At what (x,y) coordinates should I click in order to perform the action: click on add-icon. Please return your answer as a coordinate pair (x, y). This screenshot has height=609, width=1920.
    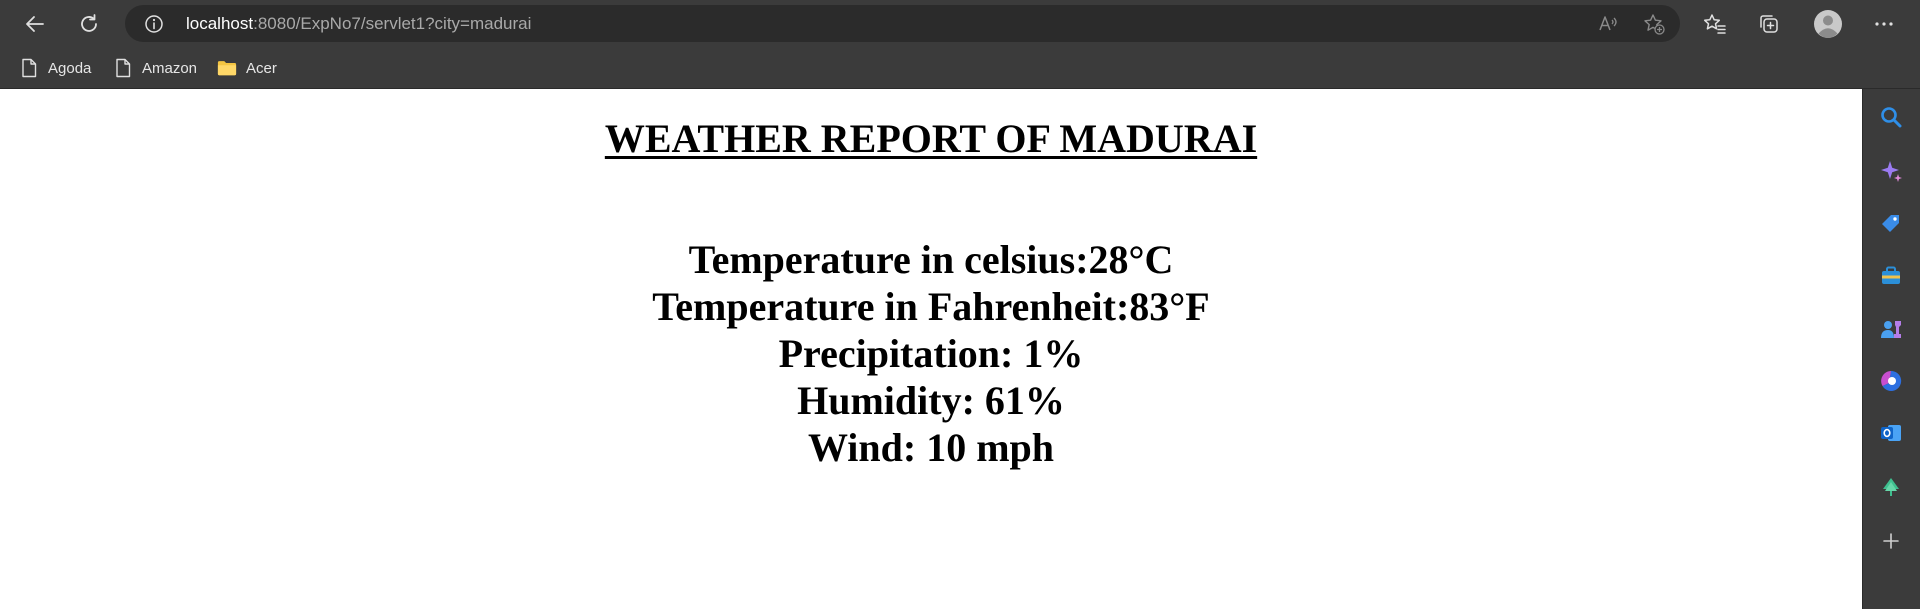
    Looking at the image, I should click on (1891, 541).